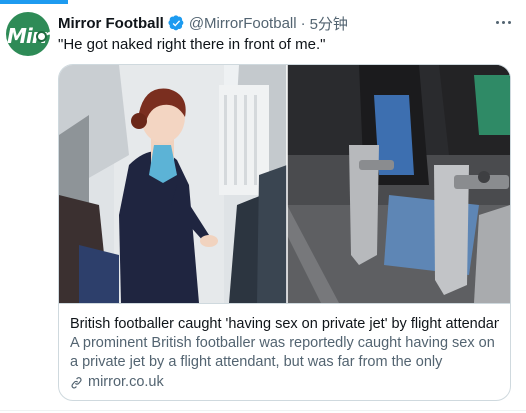 The height and width of the screenshot is (413, 526). I want to click on card-domain-text: mirror.co.uk, so click(126, 382).